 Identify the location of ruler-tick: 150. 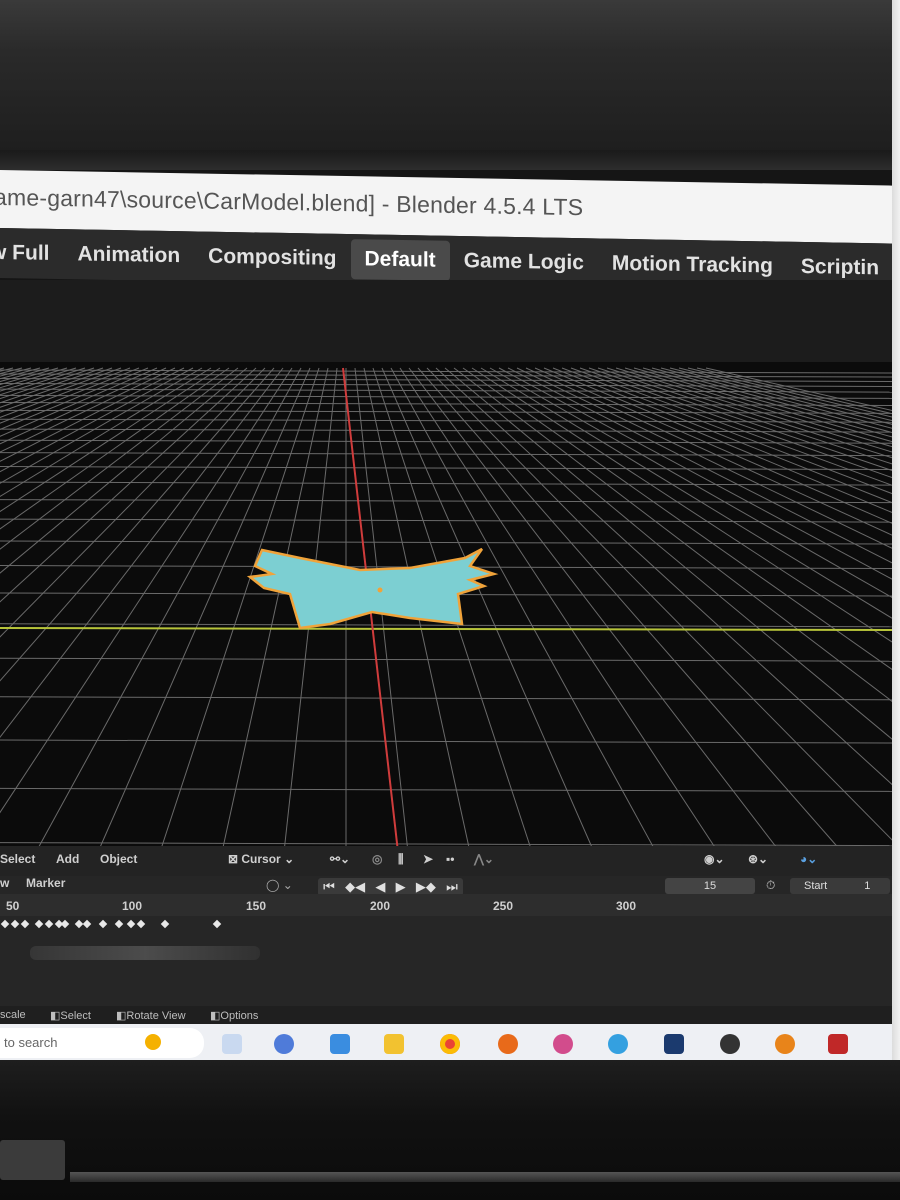
(256, 906).